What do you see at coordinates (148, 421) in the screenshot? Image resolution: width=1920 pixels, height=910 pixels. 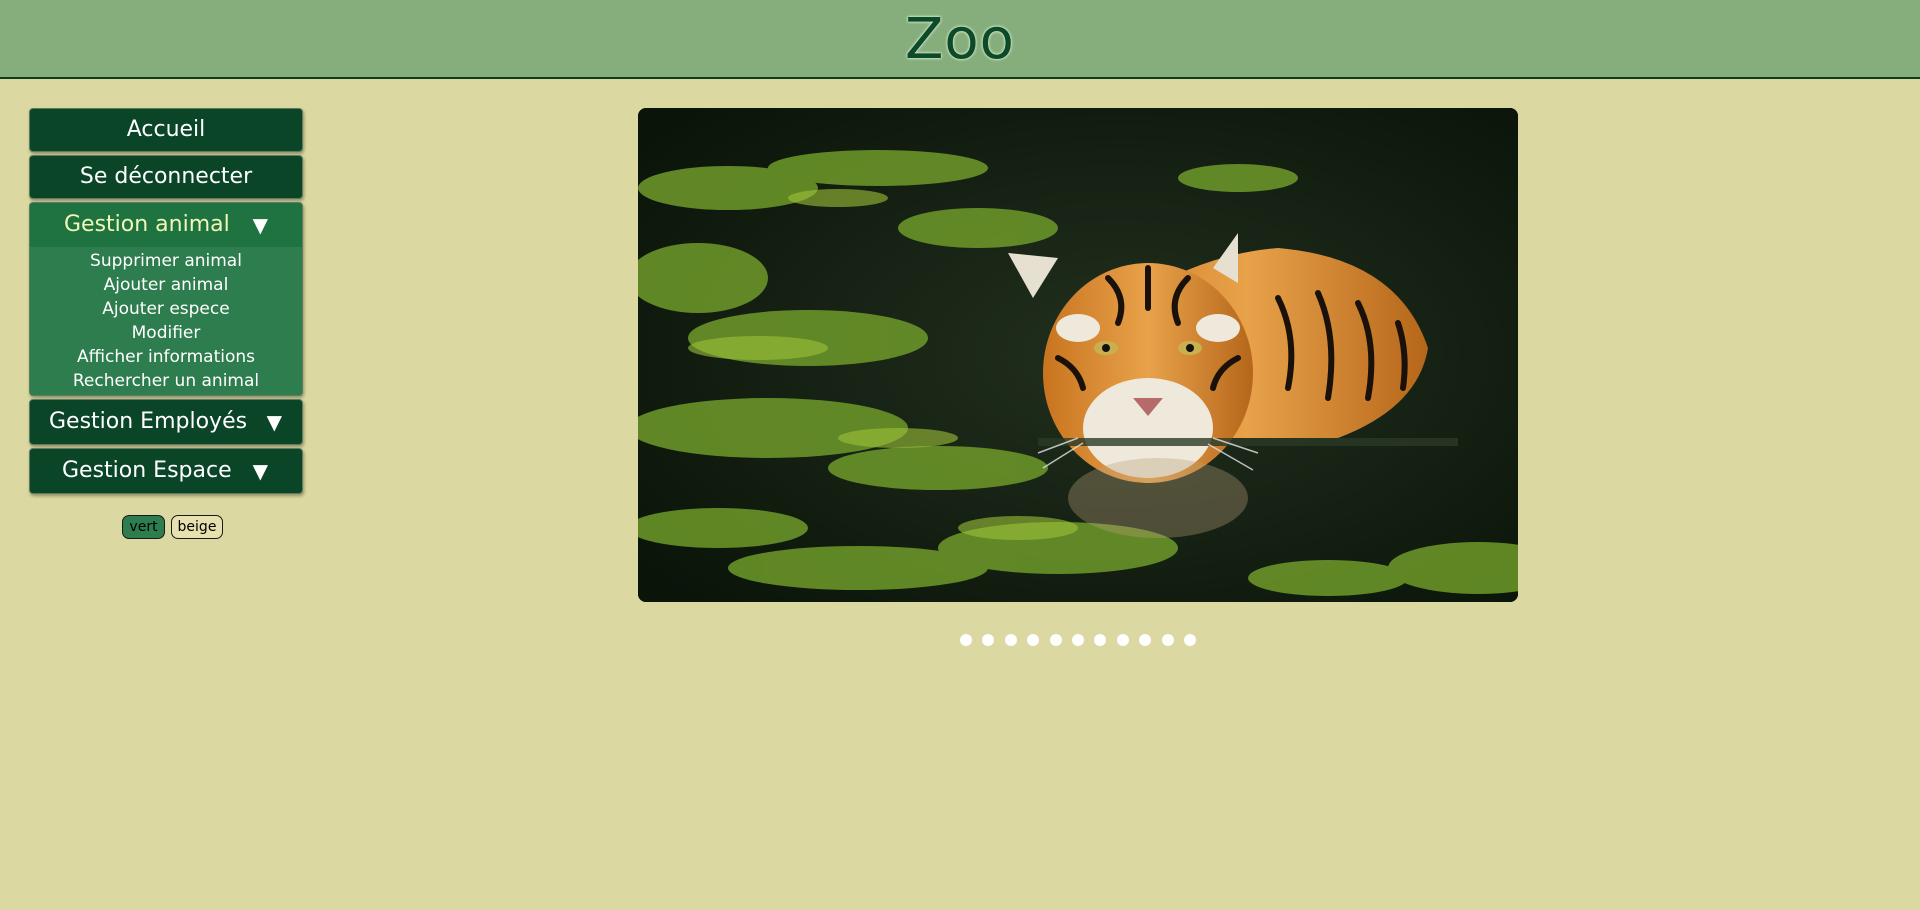 I see `employes-dropdown-label: Gestion Employés` at bounding box center [148, 421].